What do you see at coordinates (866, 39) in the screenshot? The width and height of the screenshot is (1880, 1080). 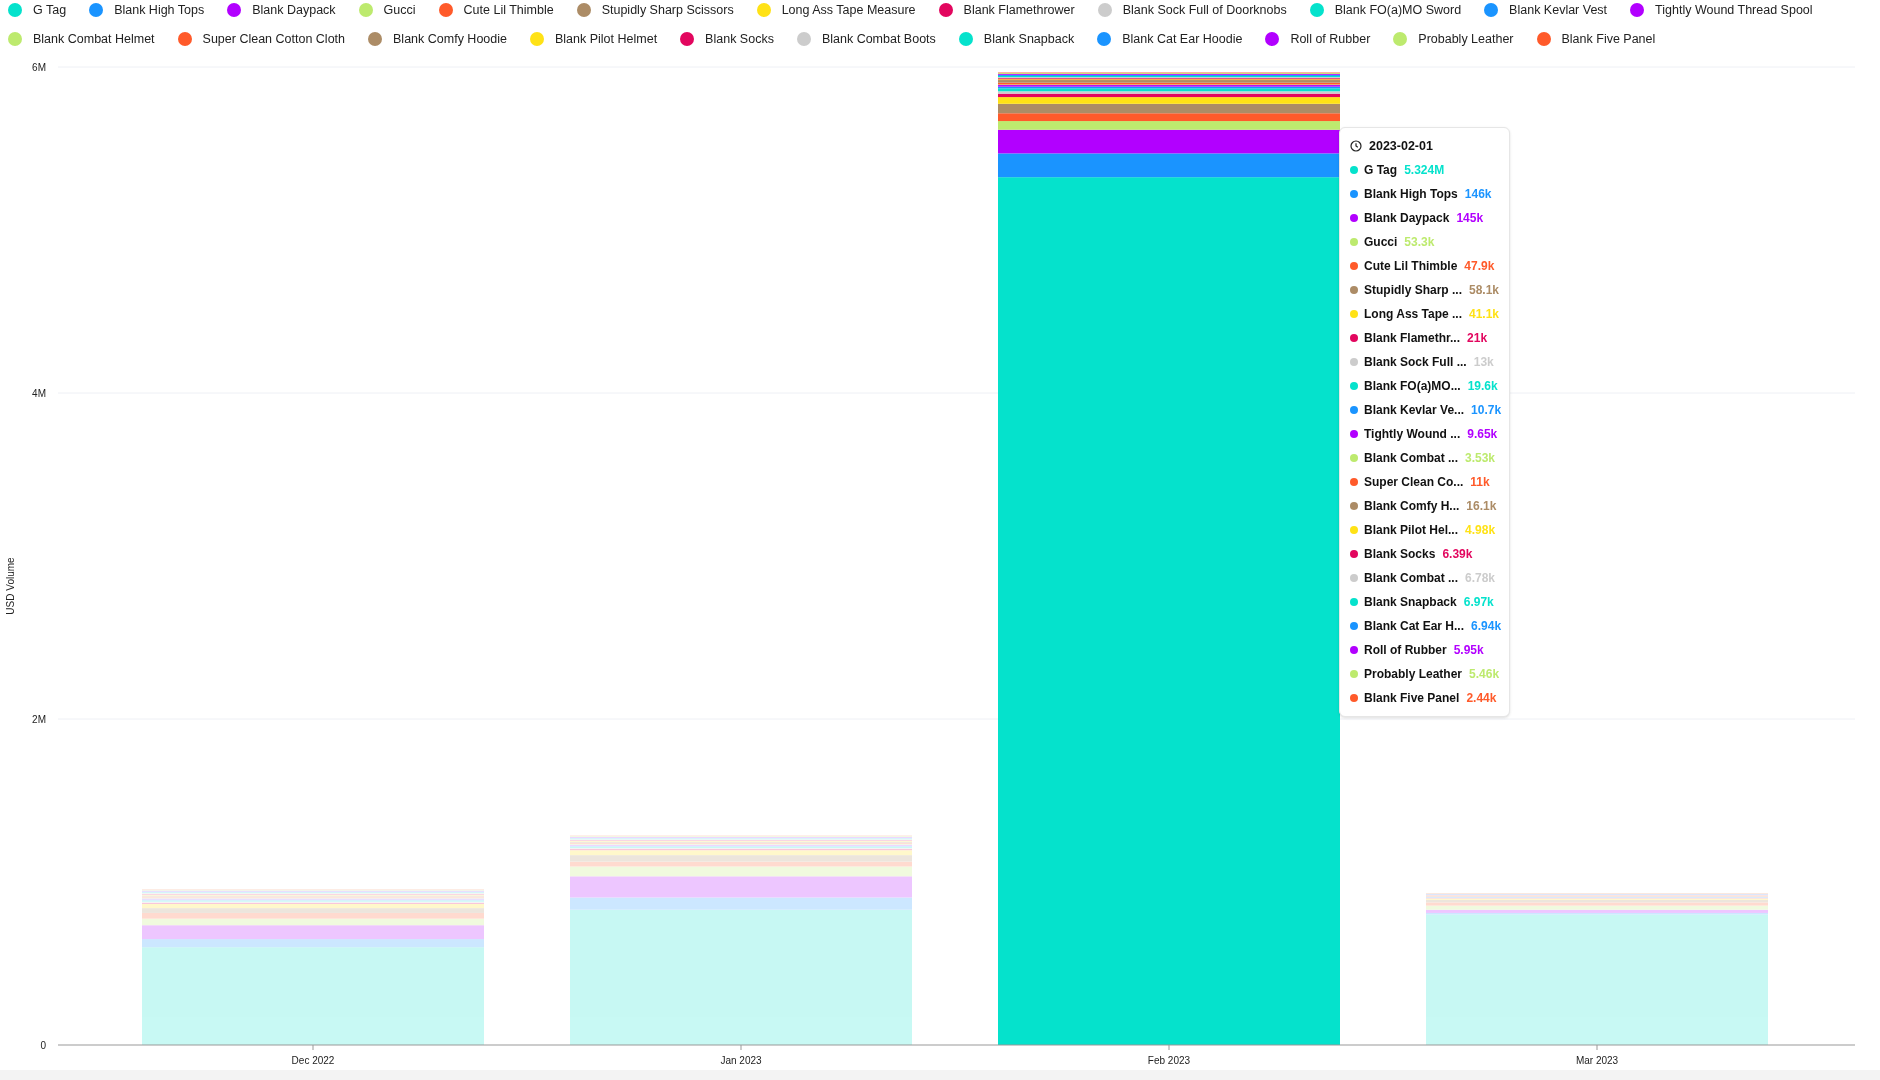 I see `legend-item: Blank Combat Boots` at bounding box center [866, 39].